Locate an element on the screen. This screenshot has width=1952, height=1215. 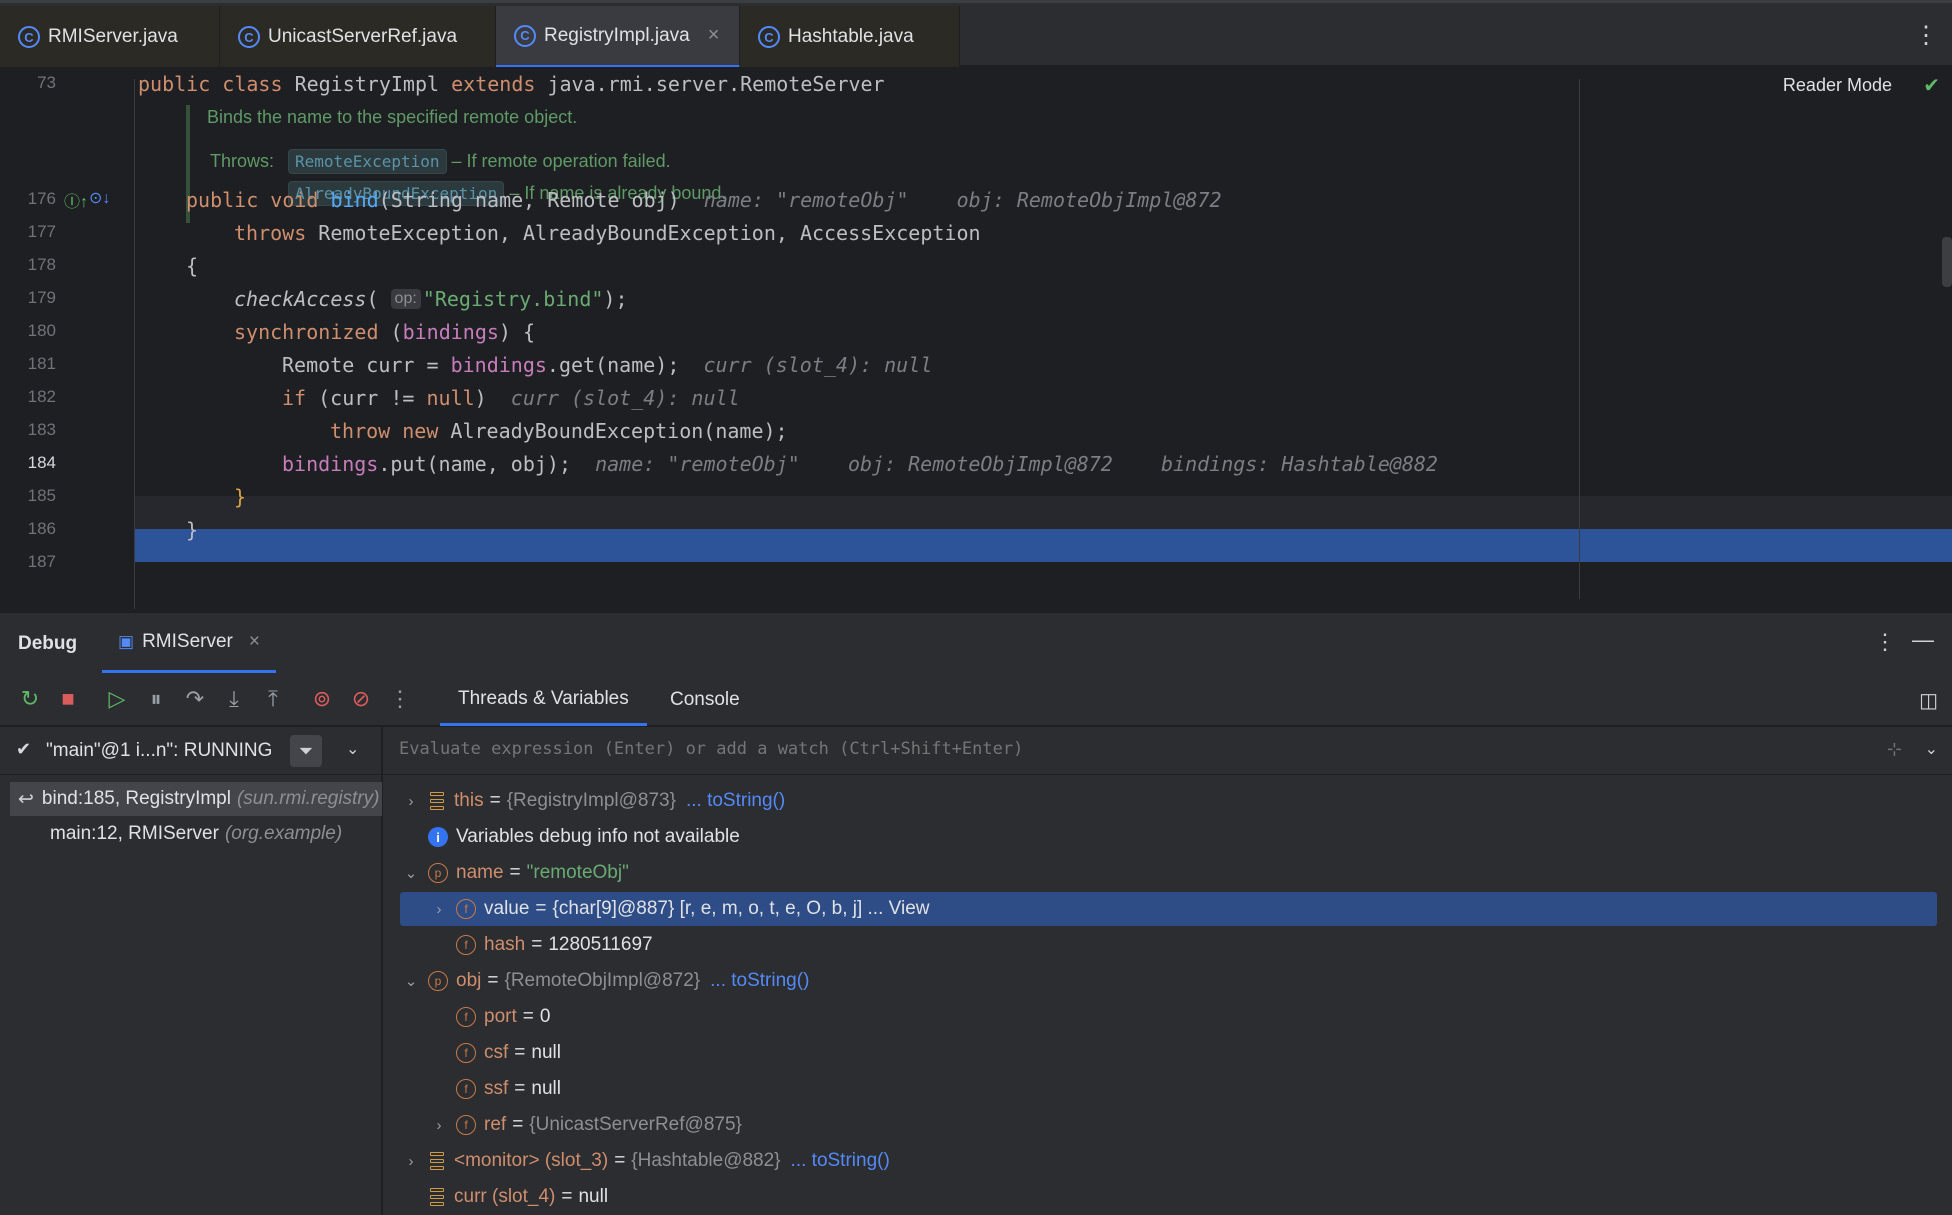
tab-registryimpl: C RegistryImpl.java × is located at coordinates (618, 37).